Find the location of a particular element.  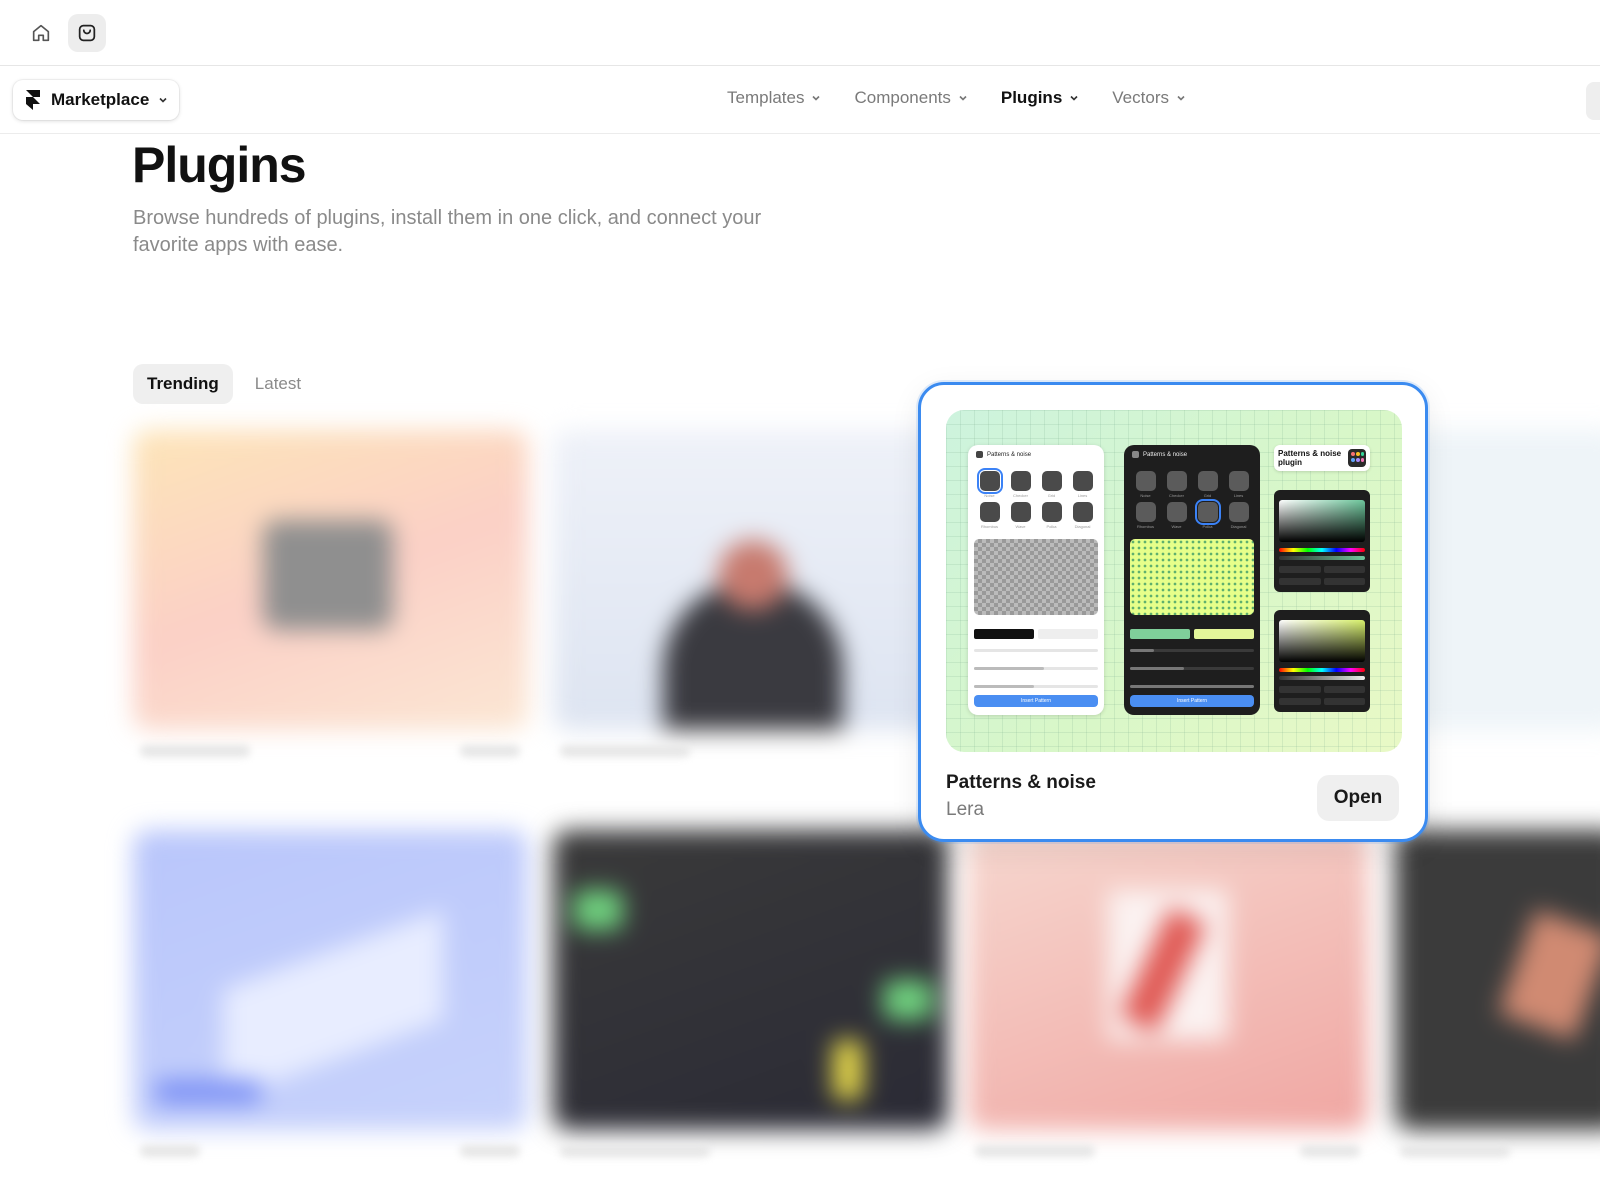

top-bar is located at coordinates (800, 33).